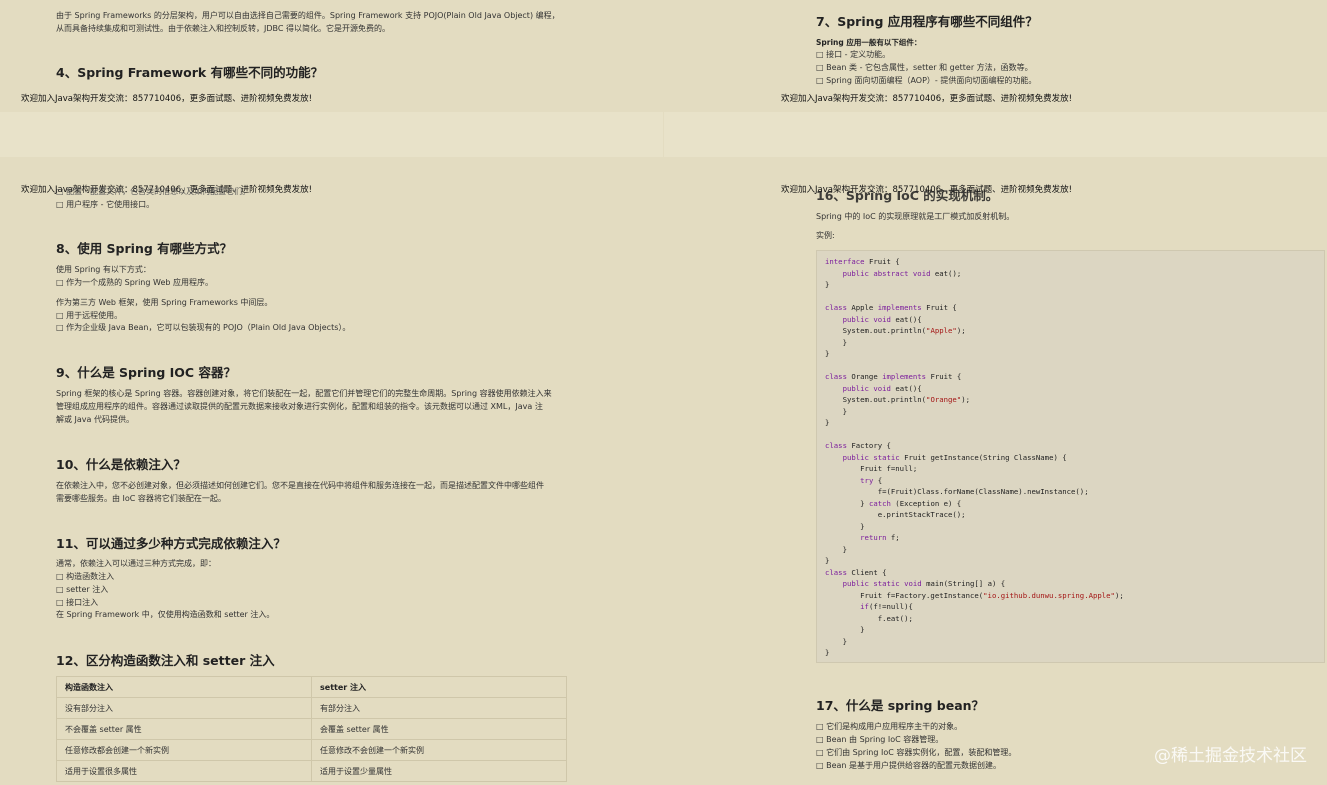  Describe the element at coordinates (853, 54) in the screenshot. I see `s7-line: □ 接口 - 定义功能。` at that location.